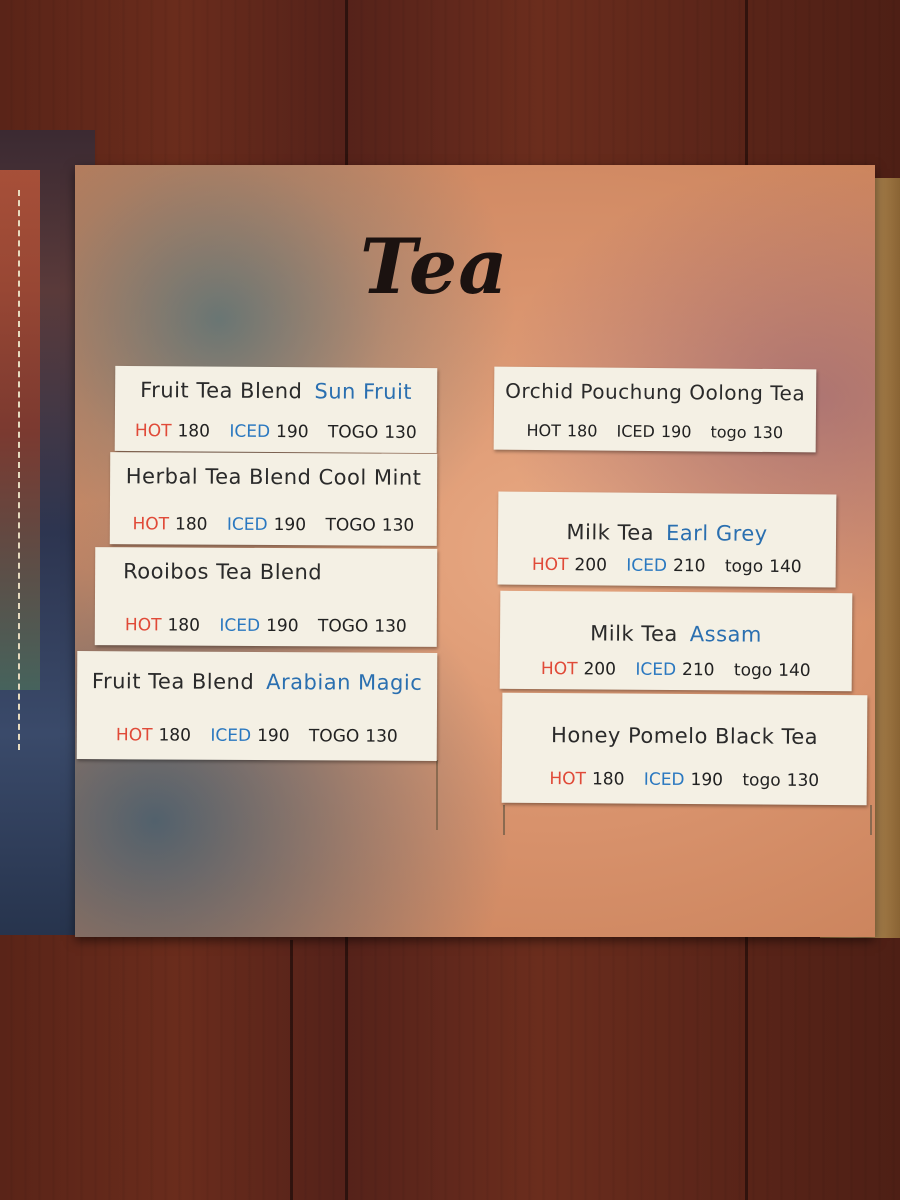 This screenshot has width=900, height=1200. What do you see at coordinates (726, 634) in the screenshot?
I see `tea-variant: Assam` at bounding box center [726, 634].